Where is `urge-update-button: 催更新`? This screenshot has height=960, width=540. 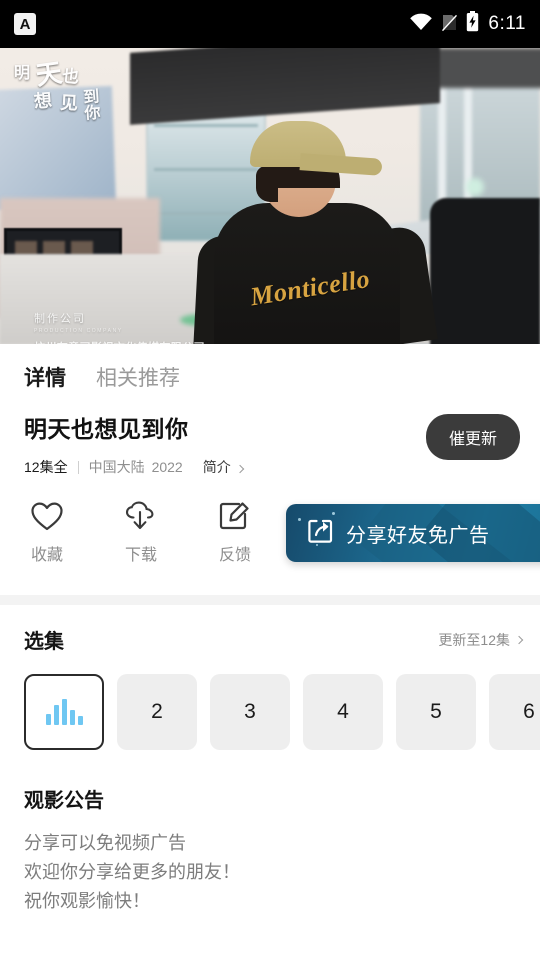
urge-update-button: 催更新 is located at coordinates (472, 437).